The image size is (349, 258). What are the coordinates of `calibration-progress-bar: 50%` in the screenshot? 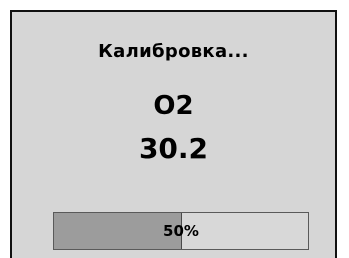 It's located at (181, 231).